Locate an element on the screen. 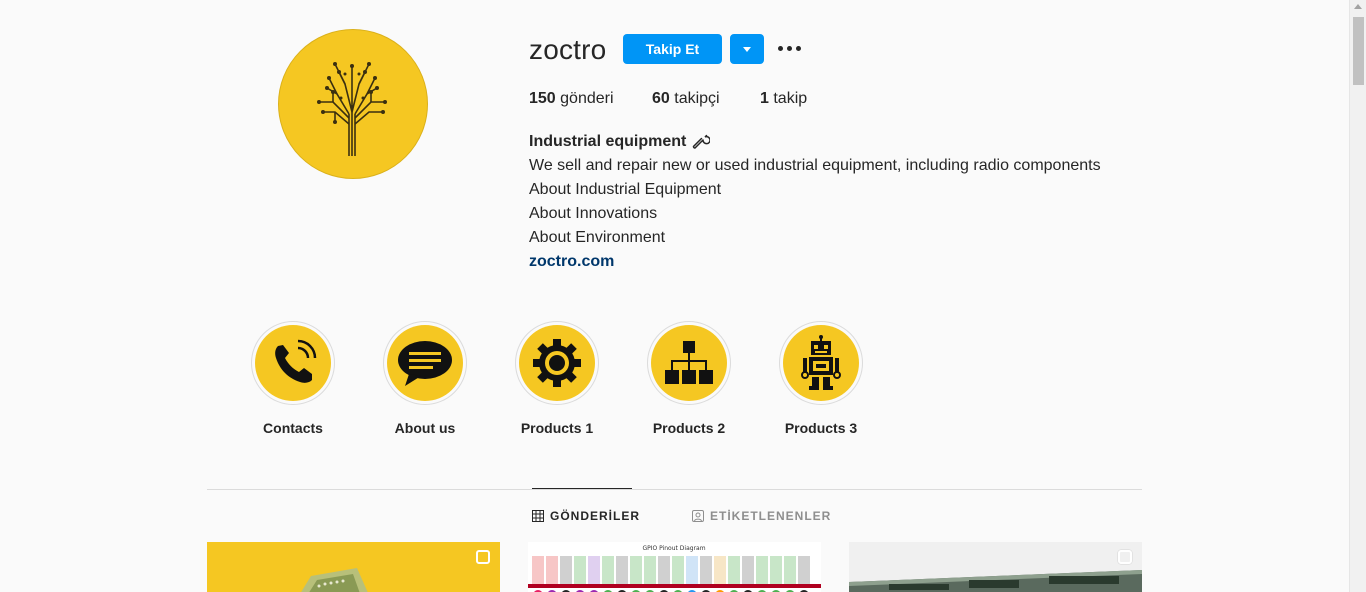 This screenshot has width=1366, height=592. chat-bubble-icon is located at coordinates (425, 363).